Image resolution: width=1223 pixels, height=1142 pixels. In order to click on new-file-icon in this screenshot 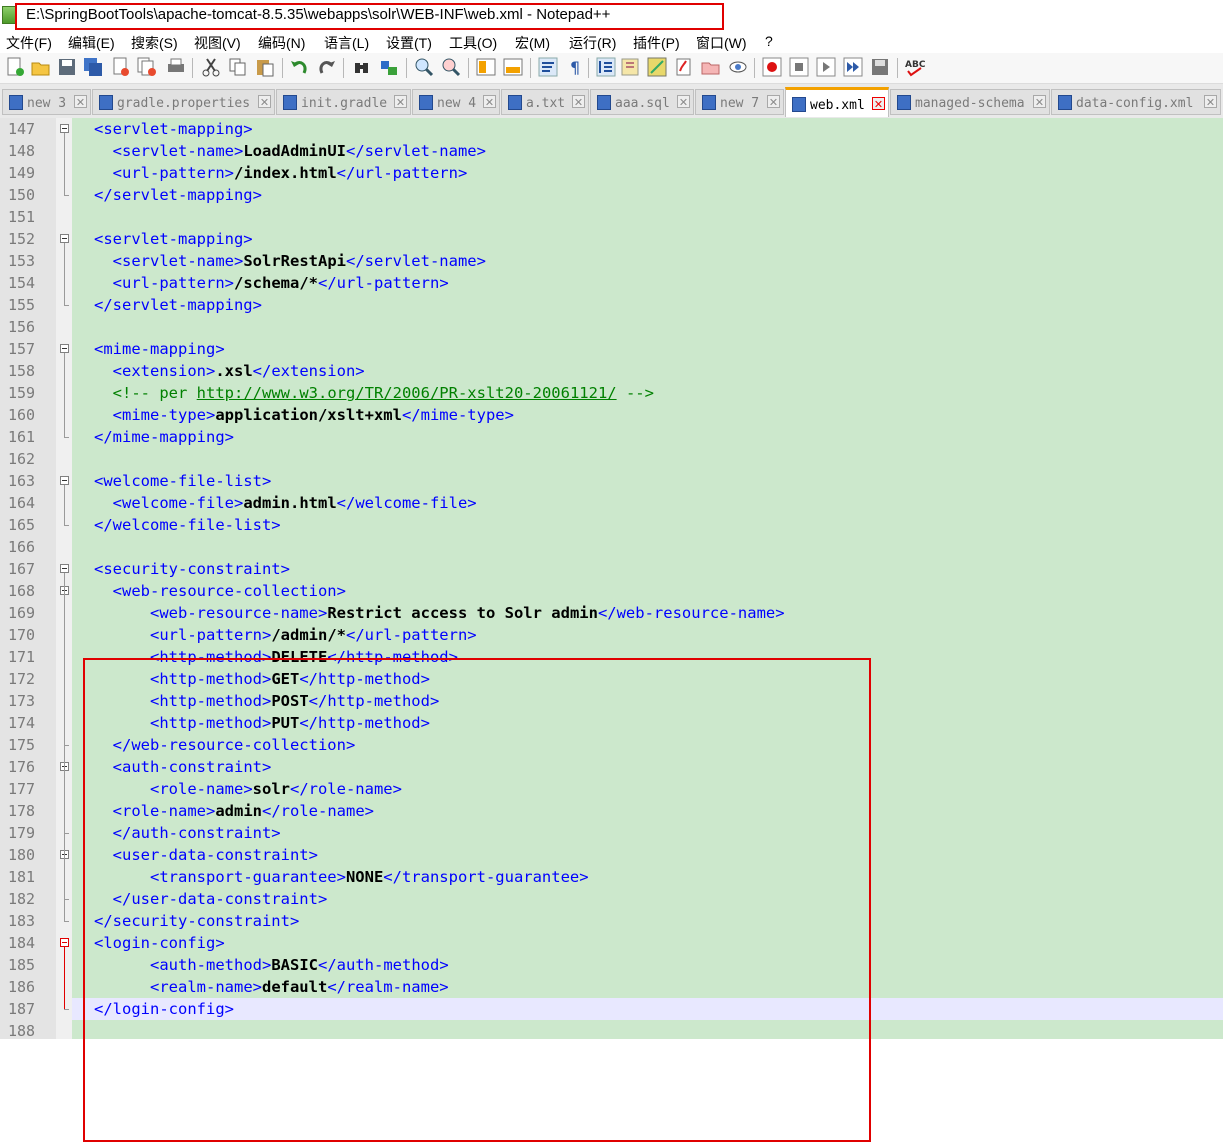, I will do `click(15, 67)`.